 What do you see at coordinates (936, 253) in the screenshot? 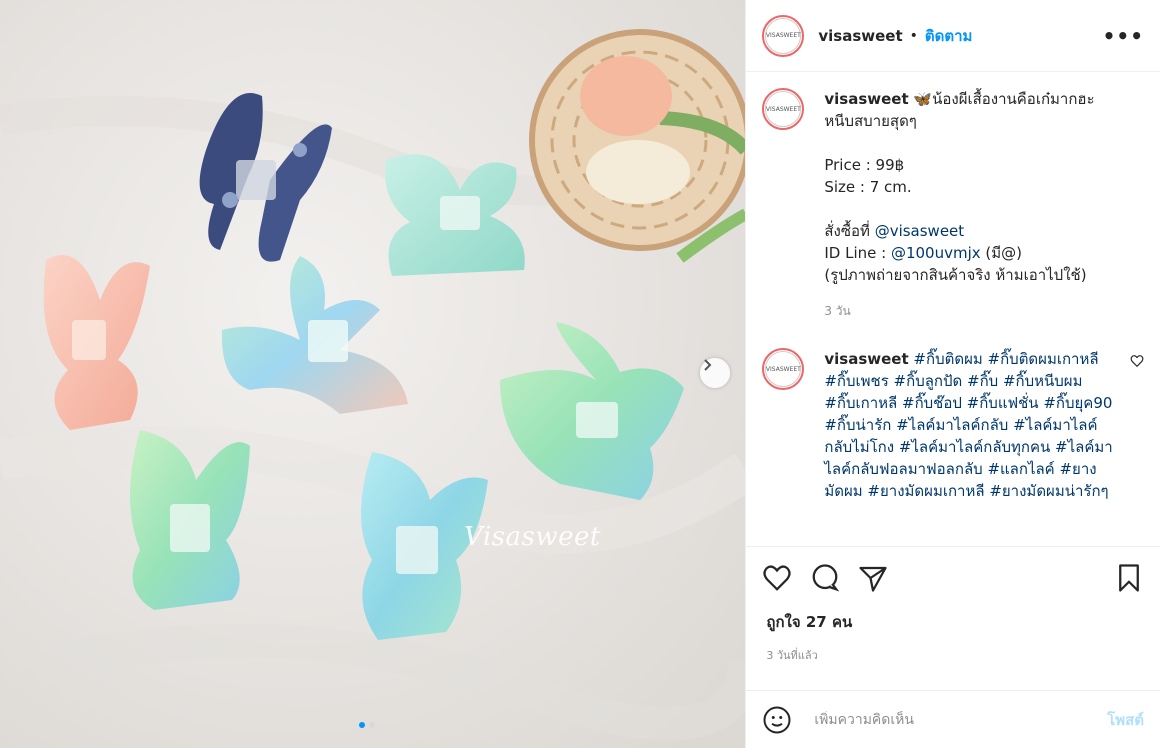
I see `line-id-link: @100uvmjx` at bounding box center [936, 253].